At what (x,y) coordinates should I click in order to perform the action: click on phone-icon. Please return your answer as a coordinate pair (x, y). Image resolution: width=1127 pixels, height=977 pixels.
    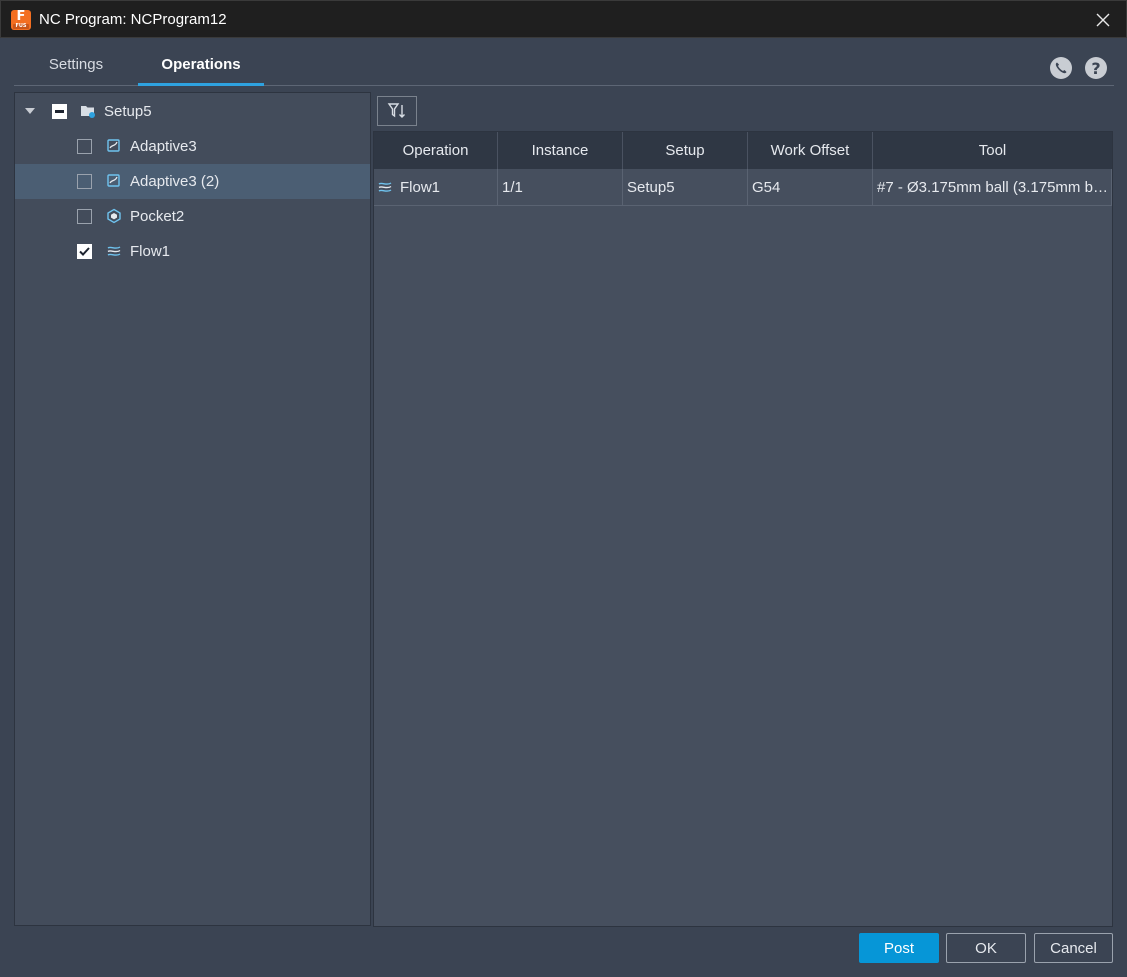
    Looking at the image, I should click on (1061, 68).